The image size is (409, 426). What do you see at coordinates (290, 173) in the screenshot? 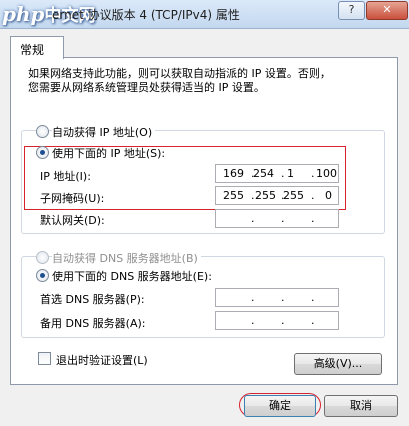
I see `ip-octet-3: 1` at bounding box center [290, 173].